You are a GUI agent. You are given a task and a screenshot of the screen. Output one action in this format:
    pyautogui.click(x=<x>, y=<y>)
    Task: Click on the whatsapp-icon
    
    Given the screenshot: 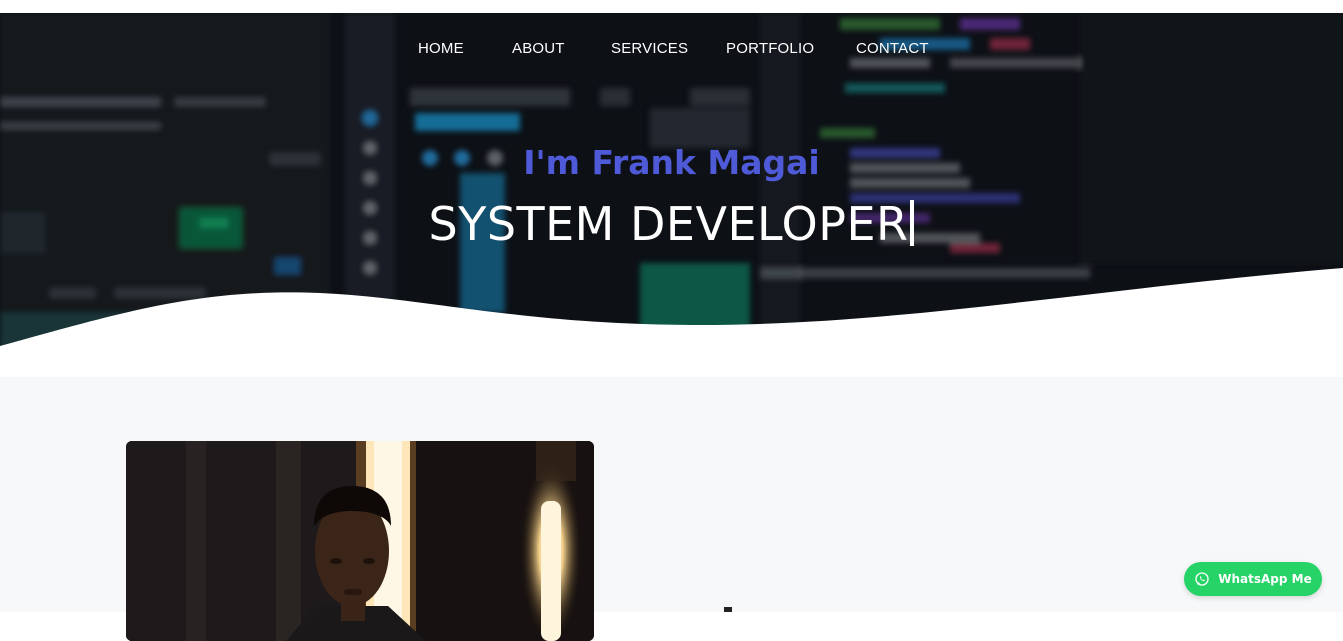 What is the action you would take?
    pyautogui.click(x=1202, y=579)
    